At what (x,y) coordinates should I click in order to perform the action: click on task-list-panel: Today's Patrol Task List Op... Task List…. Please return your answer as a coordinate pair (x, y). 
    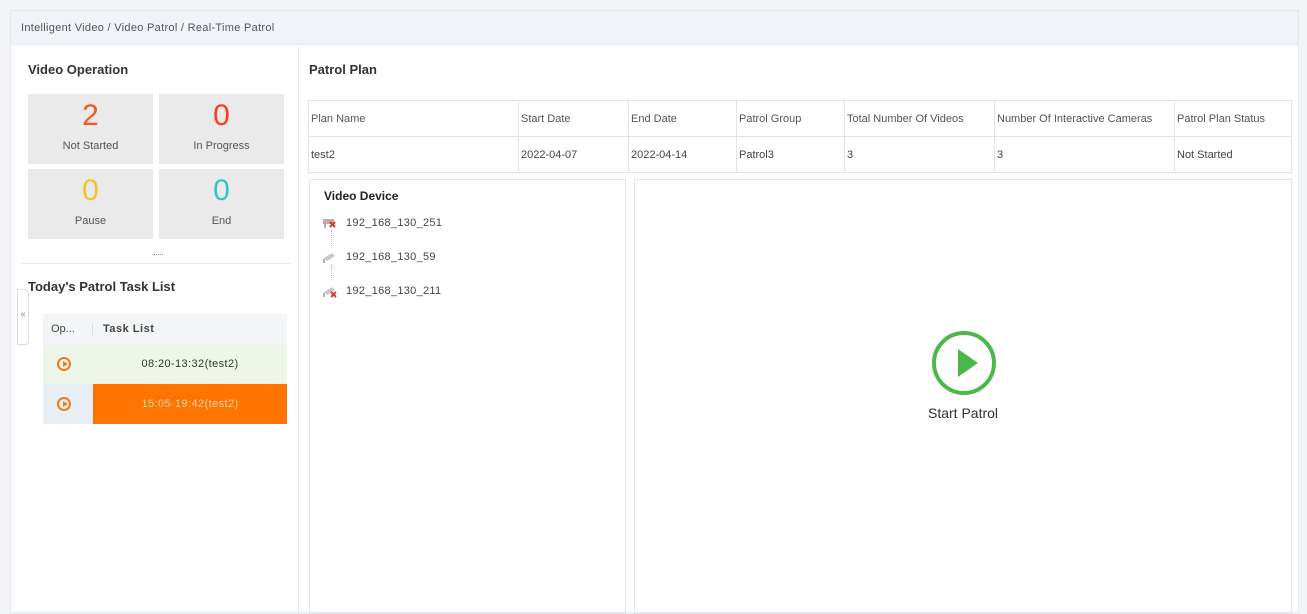
    Looking at the image, I should click on (156, 438).